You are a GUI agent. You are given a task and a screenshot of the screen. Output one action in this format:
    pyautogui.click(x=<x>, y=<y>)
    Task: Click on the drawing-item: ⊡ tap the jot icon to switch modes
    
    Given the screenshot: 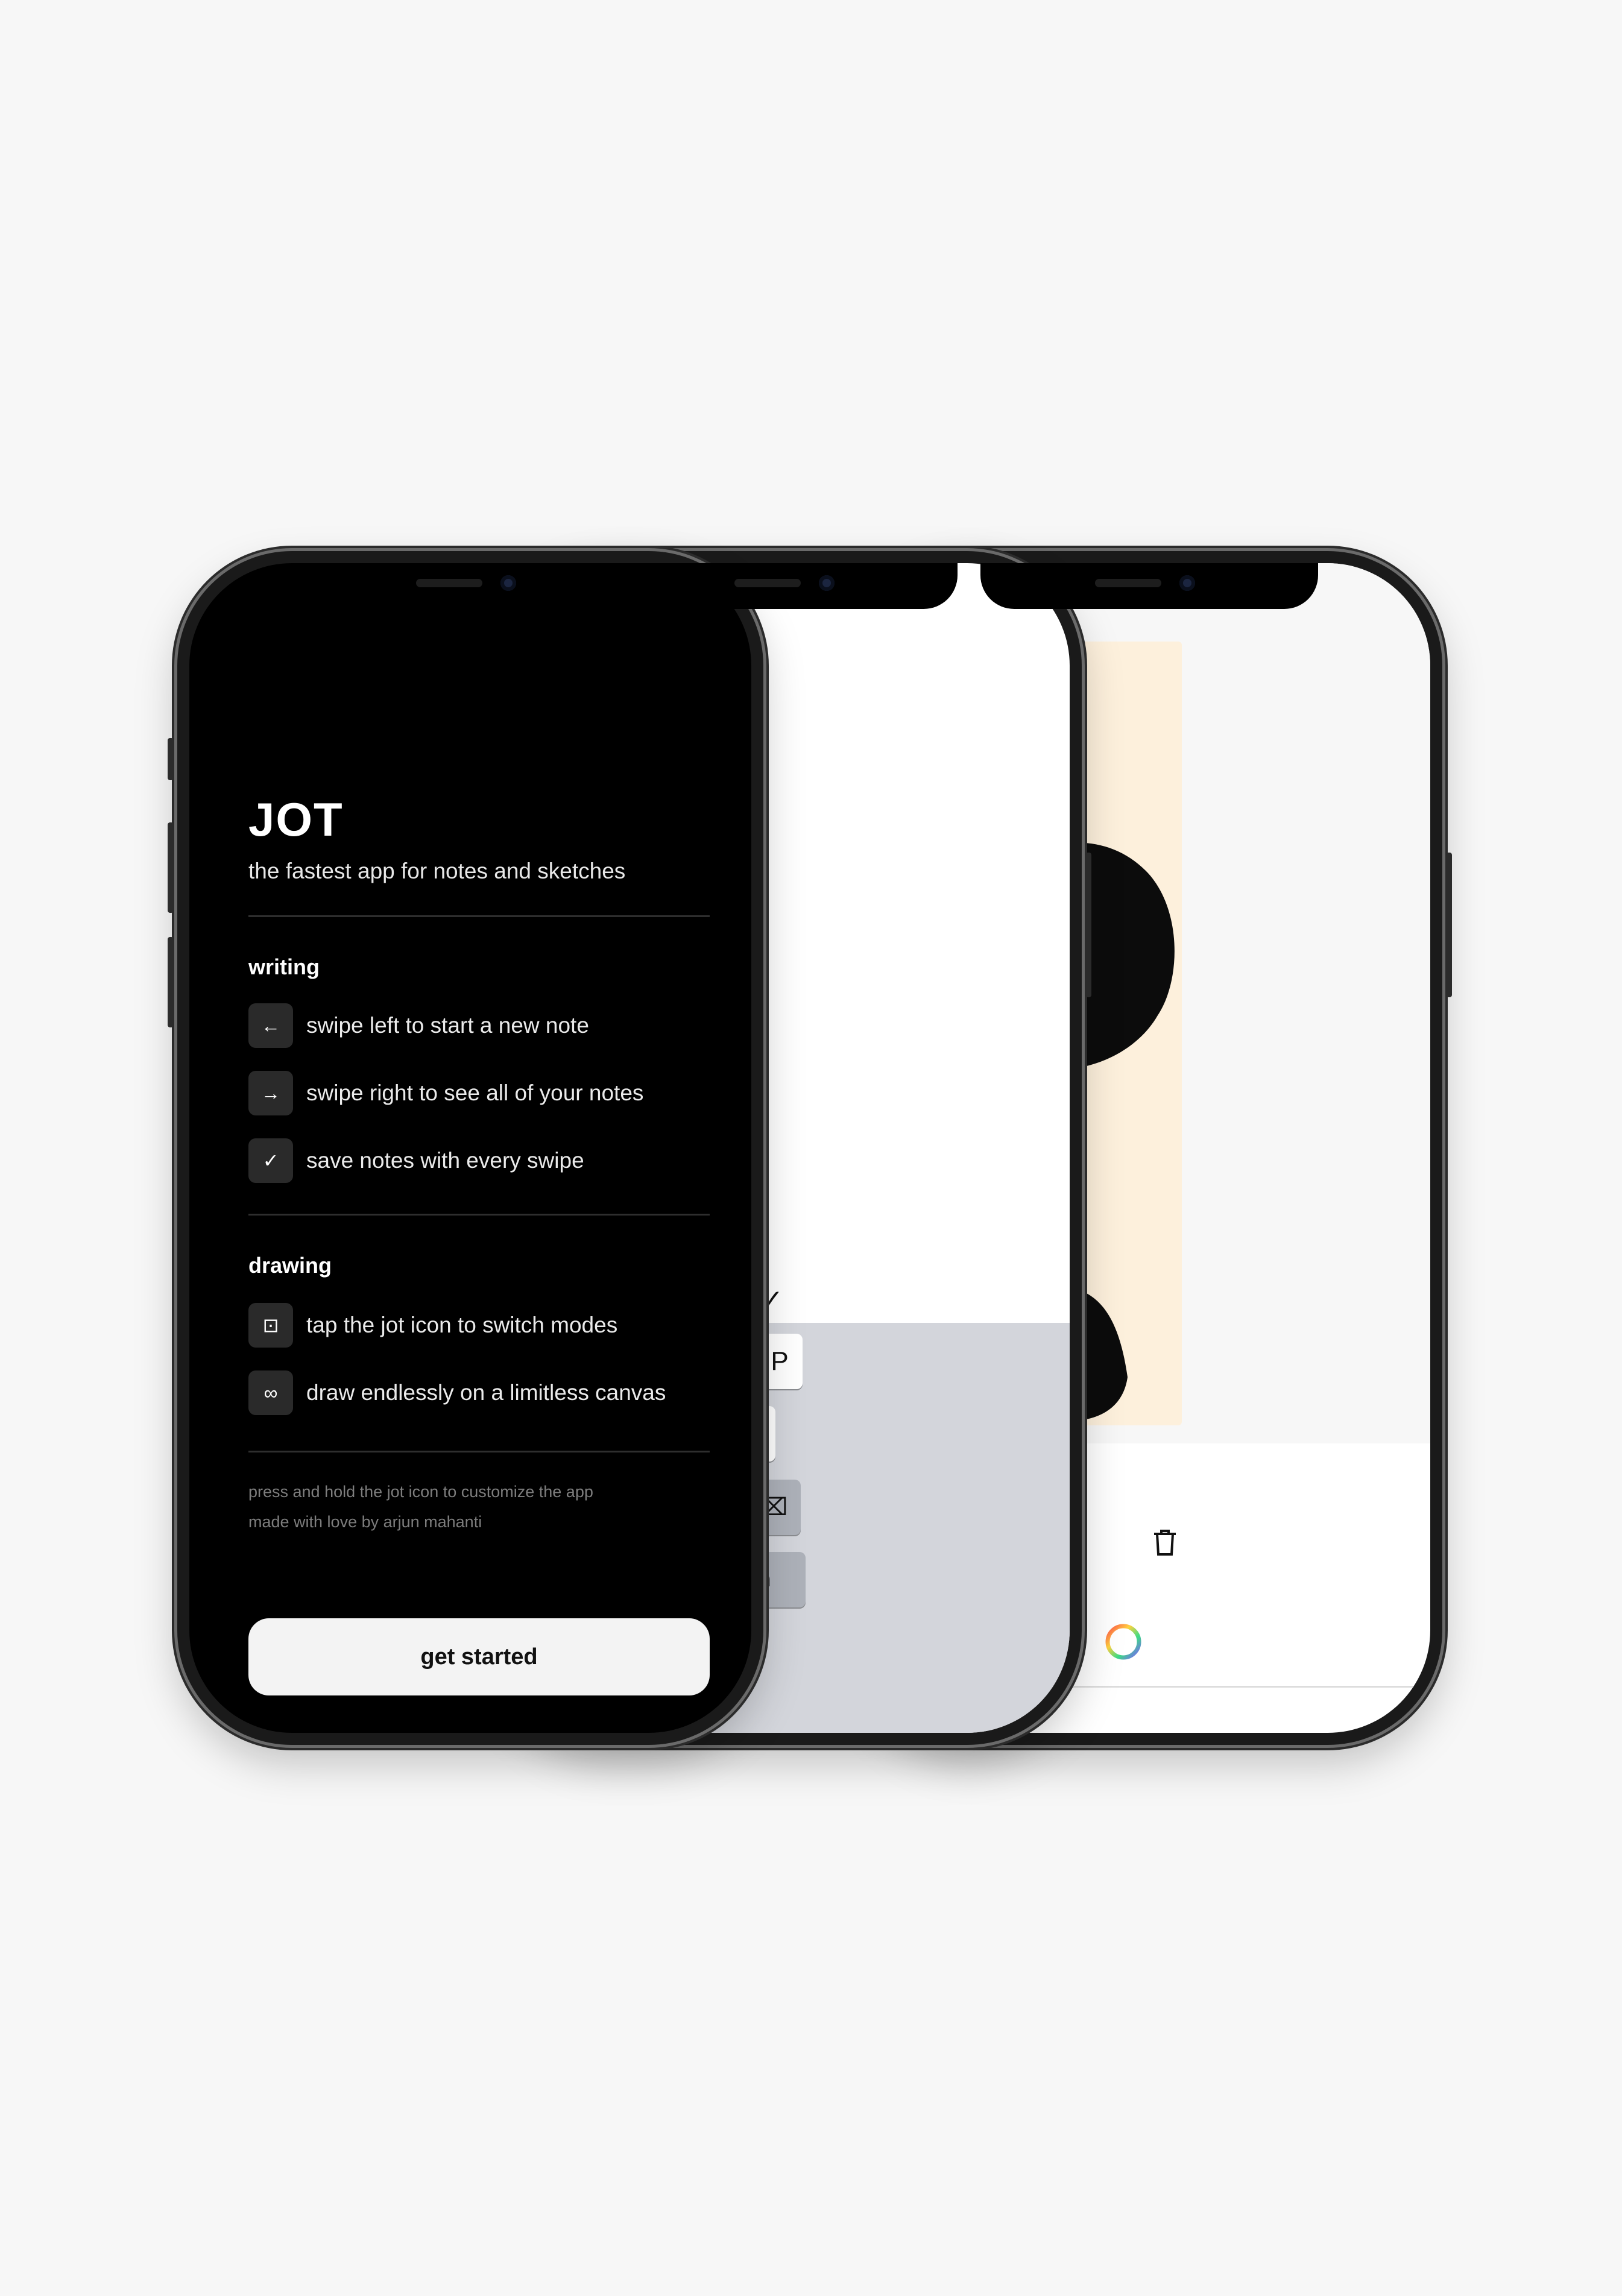 What is the action you would take?
    pyautogui.click(x=479, y=1325)
    